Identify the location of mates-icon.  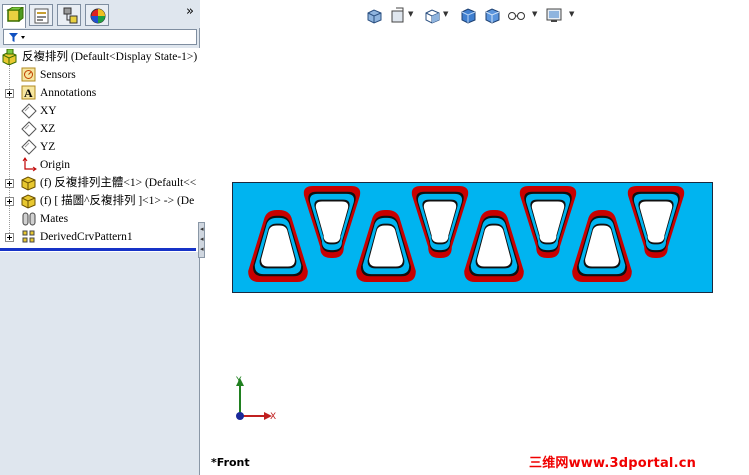
(29, 219).